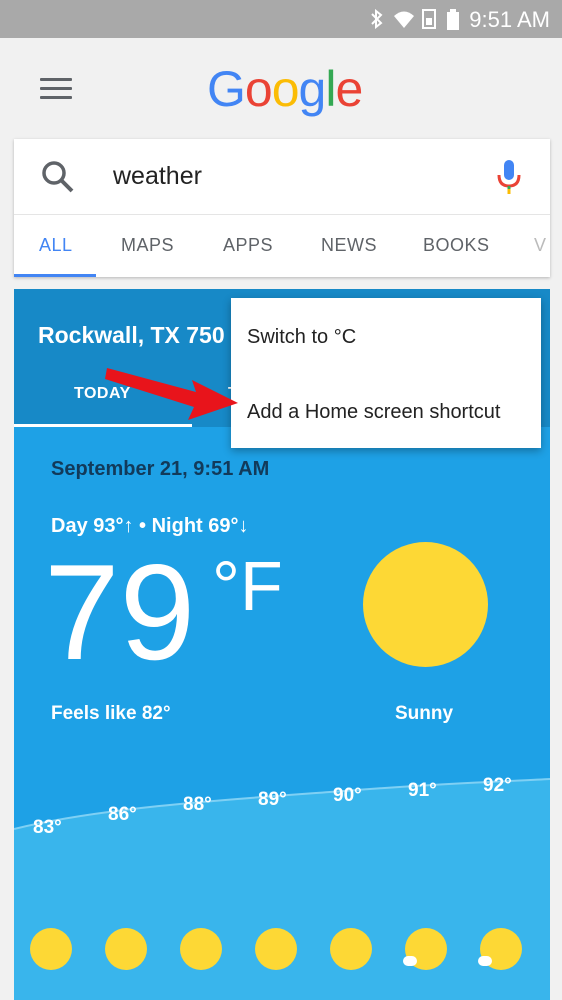 The width and height of the screenshot is (562, 1000). I want to click on hourly-temp: 90°, so click(347, 795).